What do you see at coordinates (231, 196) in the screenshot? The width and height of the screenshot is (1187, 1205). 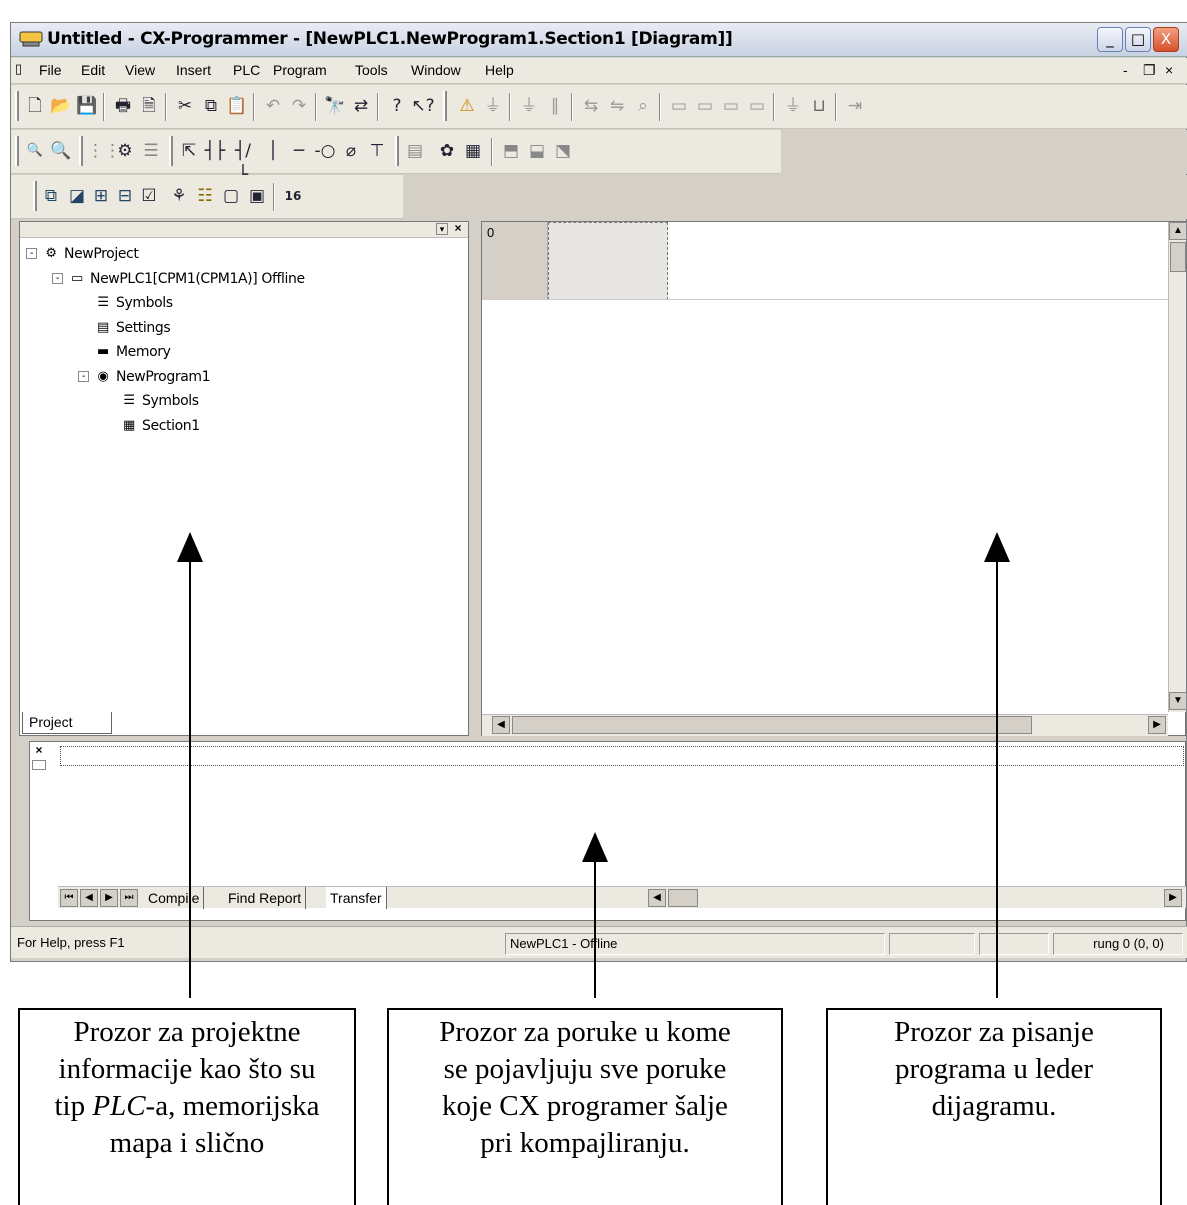 I see `symbol-table-icon: ▢` at bounding box center [231, 196].